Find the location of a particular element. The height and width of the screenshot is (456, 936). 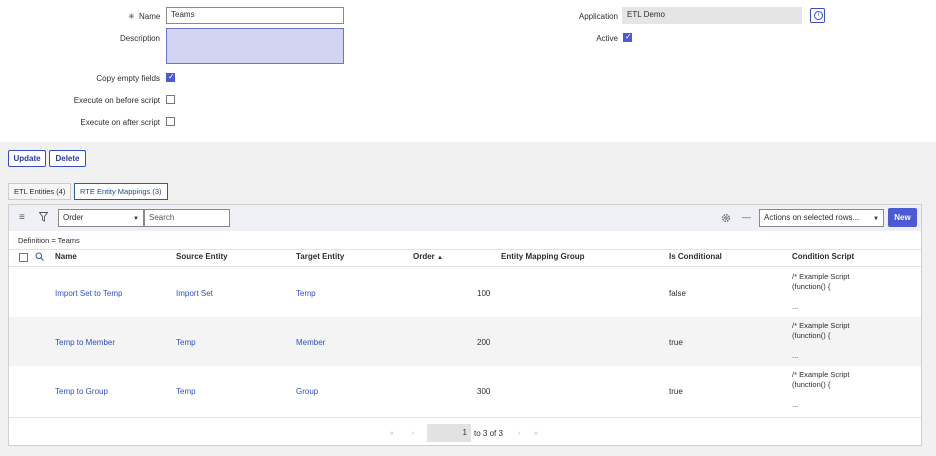

sort-ascending-icon: ▲ is located at coordinates (440, 258).